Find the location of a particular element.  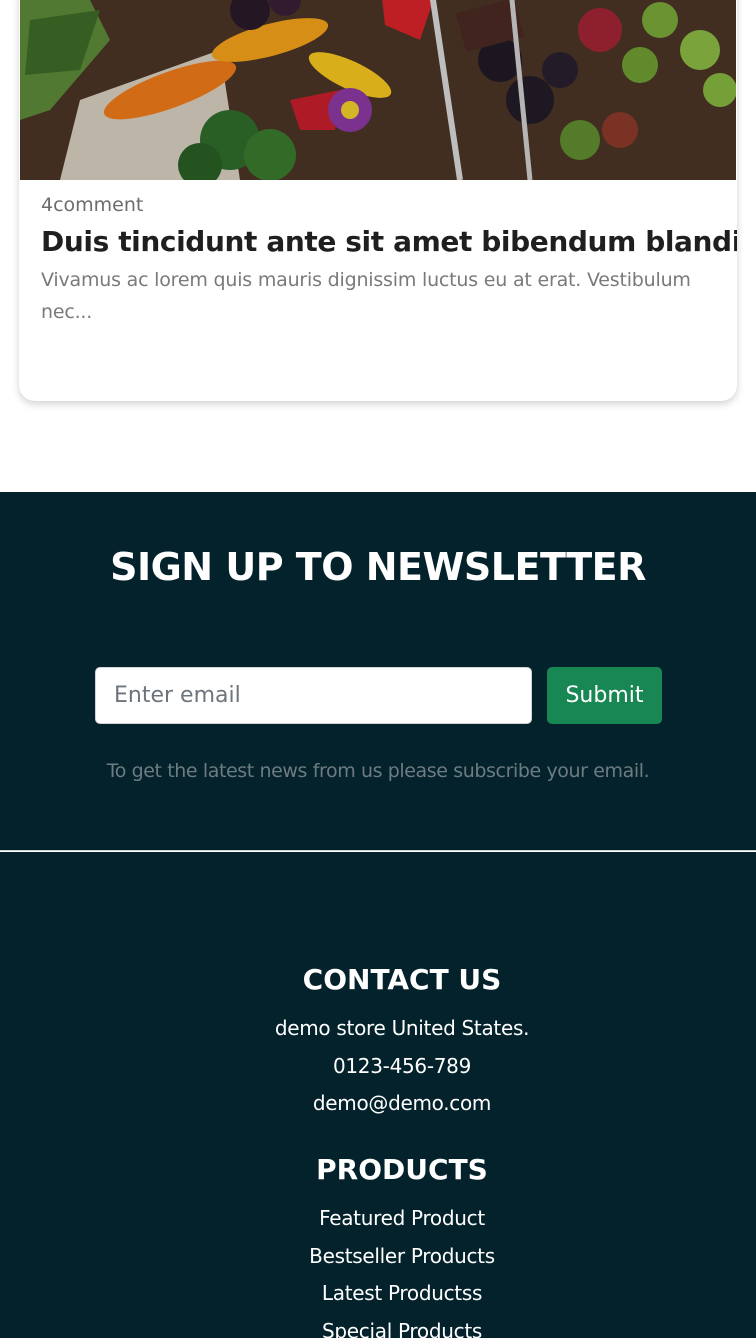

newsletter-title: SIGN UP TO NEWSLETTER is located at coordinates (378, 567).